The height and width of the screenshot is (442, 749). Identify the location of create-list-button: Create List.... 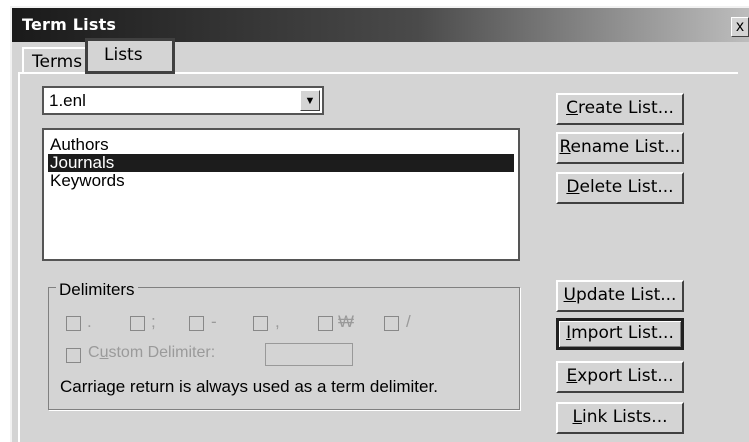
(620, 109).